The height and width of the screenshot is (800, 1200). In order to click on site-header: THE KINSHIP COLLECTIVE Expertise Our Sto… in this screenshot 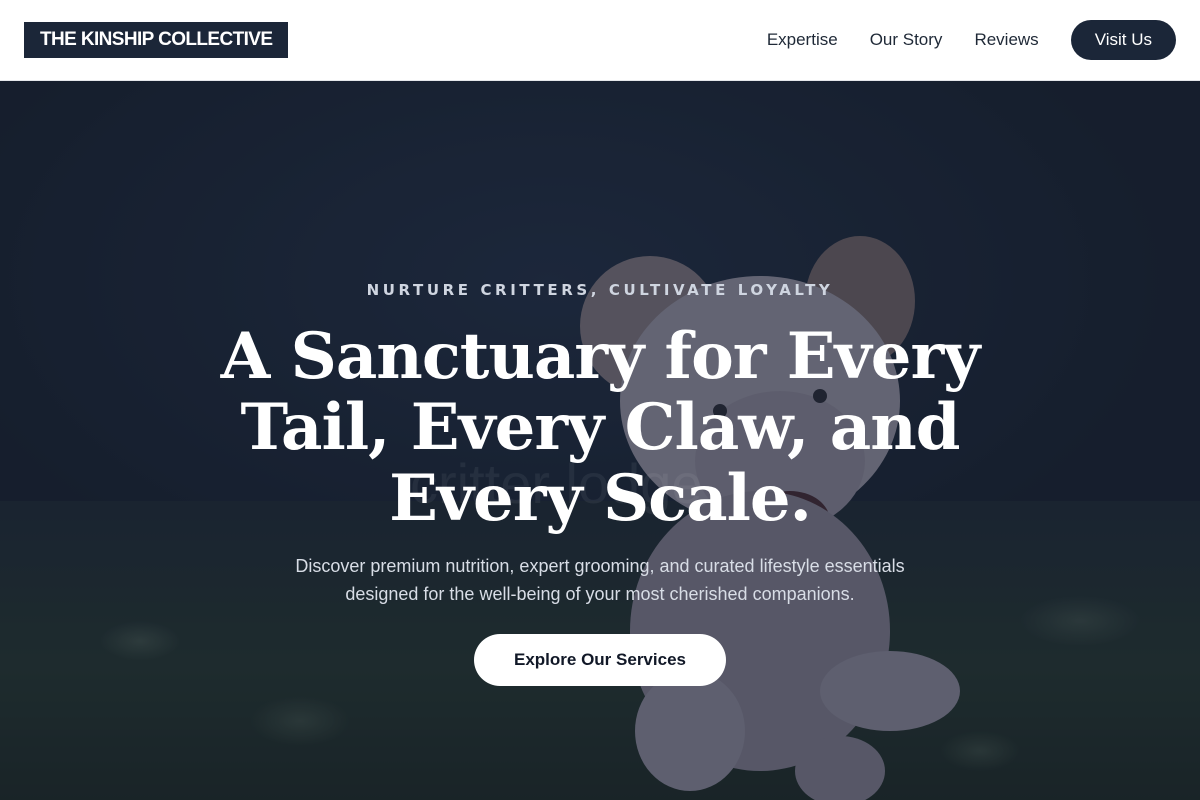, I will do `click(600, 40)`.